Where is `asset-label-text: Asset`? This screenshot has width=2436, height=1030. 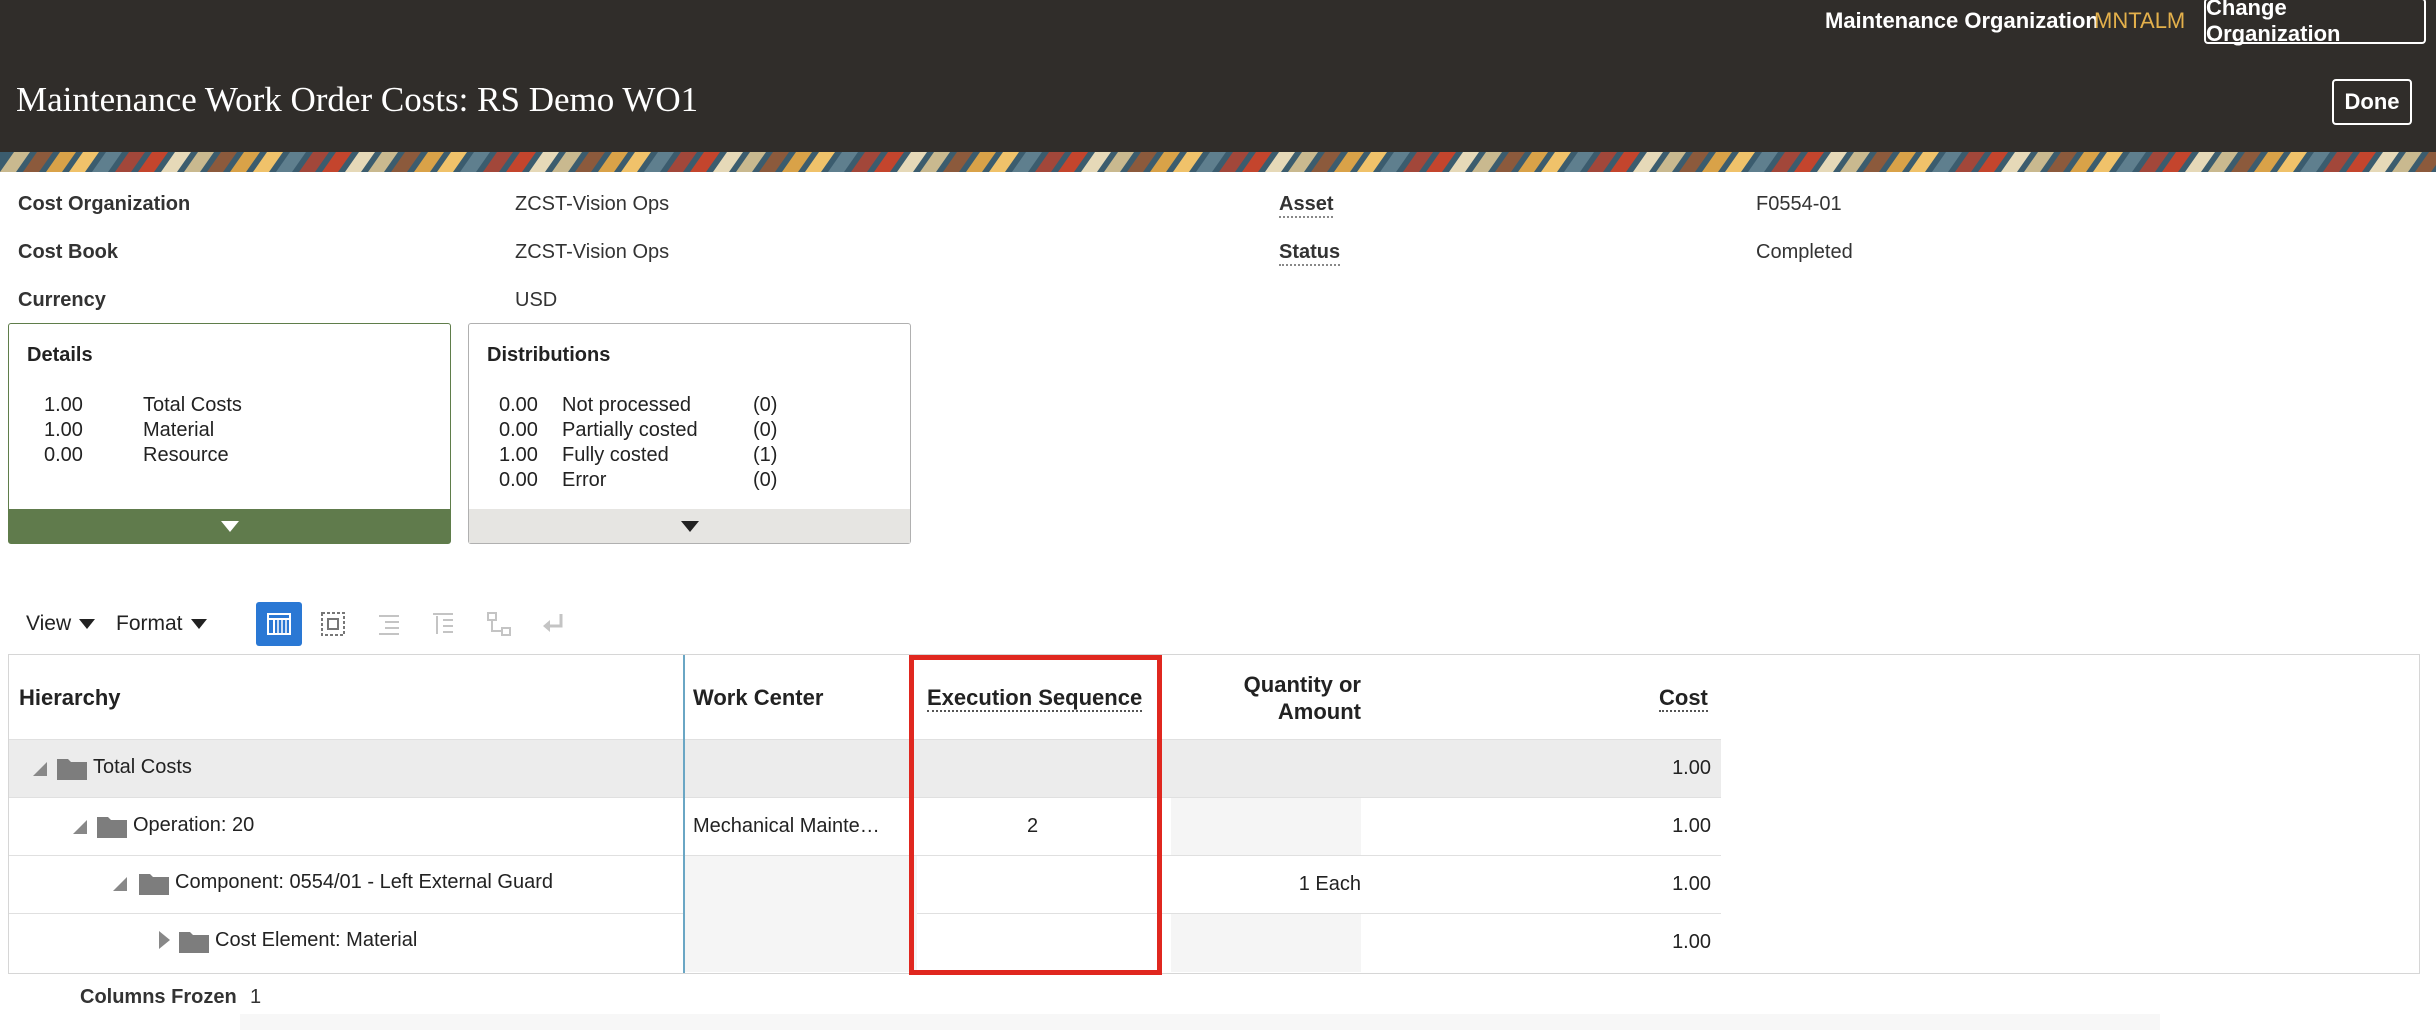 asset-label-text: Asset is located at coordinates (1306, 205).